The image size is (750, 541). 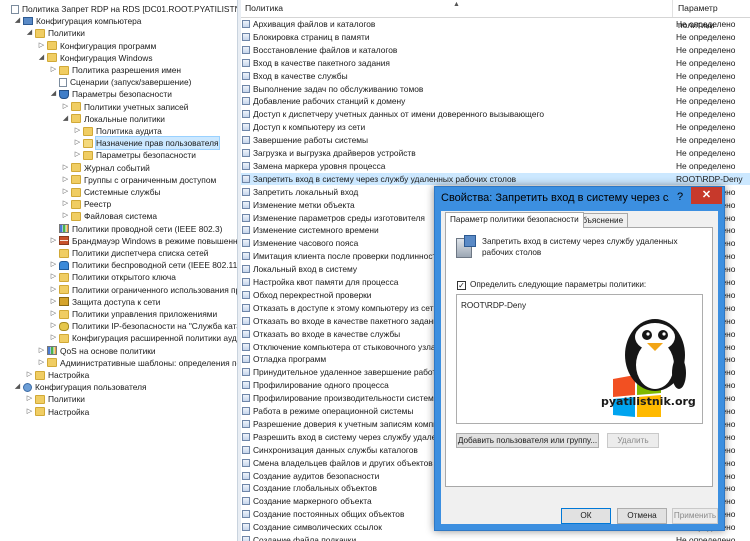 I want to click on tree-node: ◢ Локальные политики, so click(x=113, y=119).